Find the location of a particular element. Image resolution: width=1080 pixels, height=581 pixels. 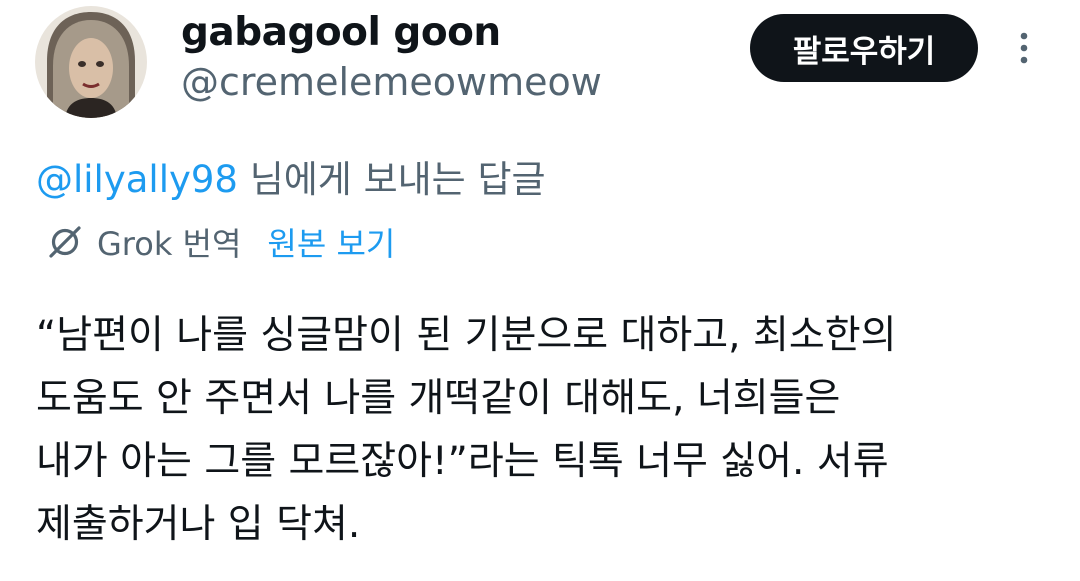

reply-mention-link: @lilyally98 is located at coordinates (137, 179).